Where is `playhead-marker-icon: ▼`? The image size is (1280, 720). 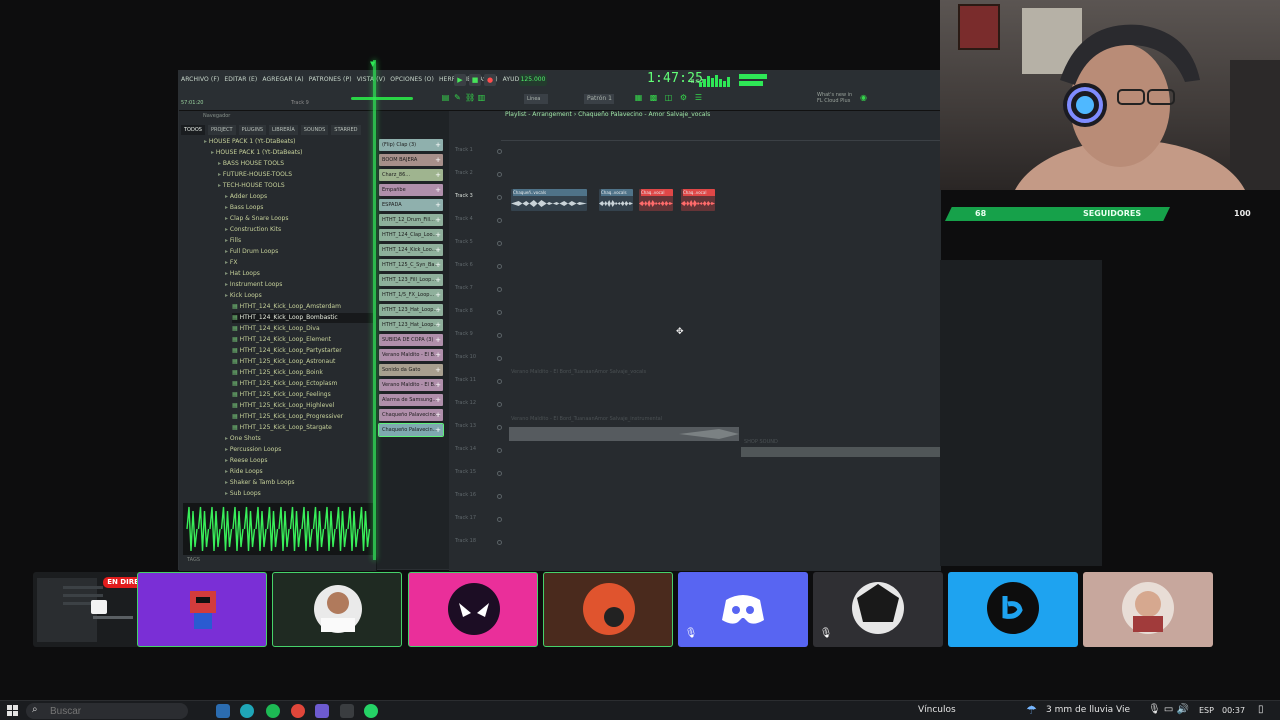 playhead-marker-icon: ▼ is located at coordinates (372, 64).